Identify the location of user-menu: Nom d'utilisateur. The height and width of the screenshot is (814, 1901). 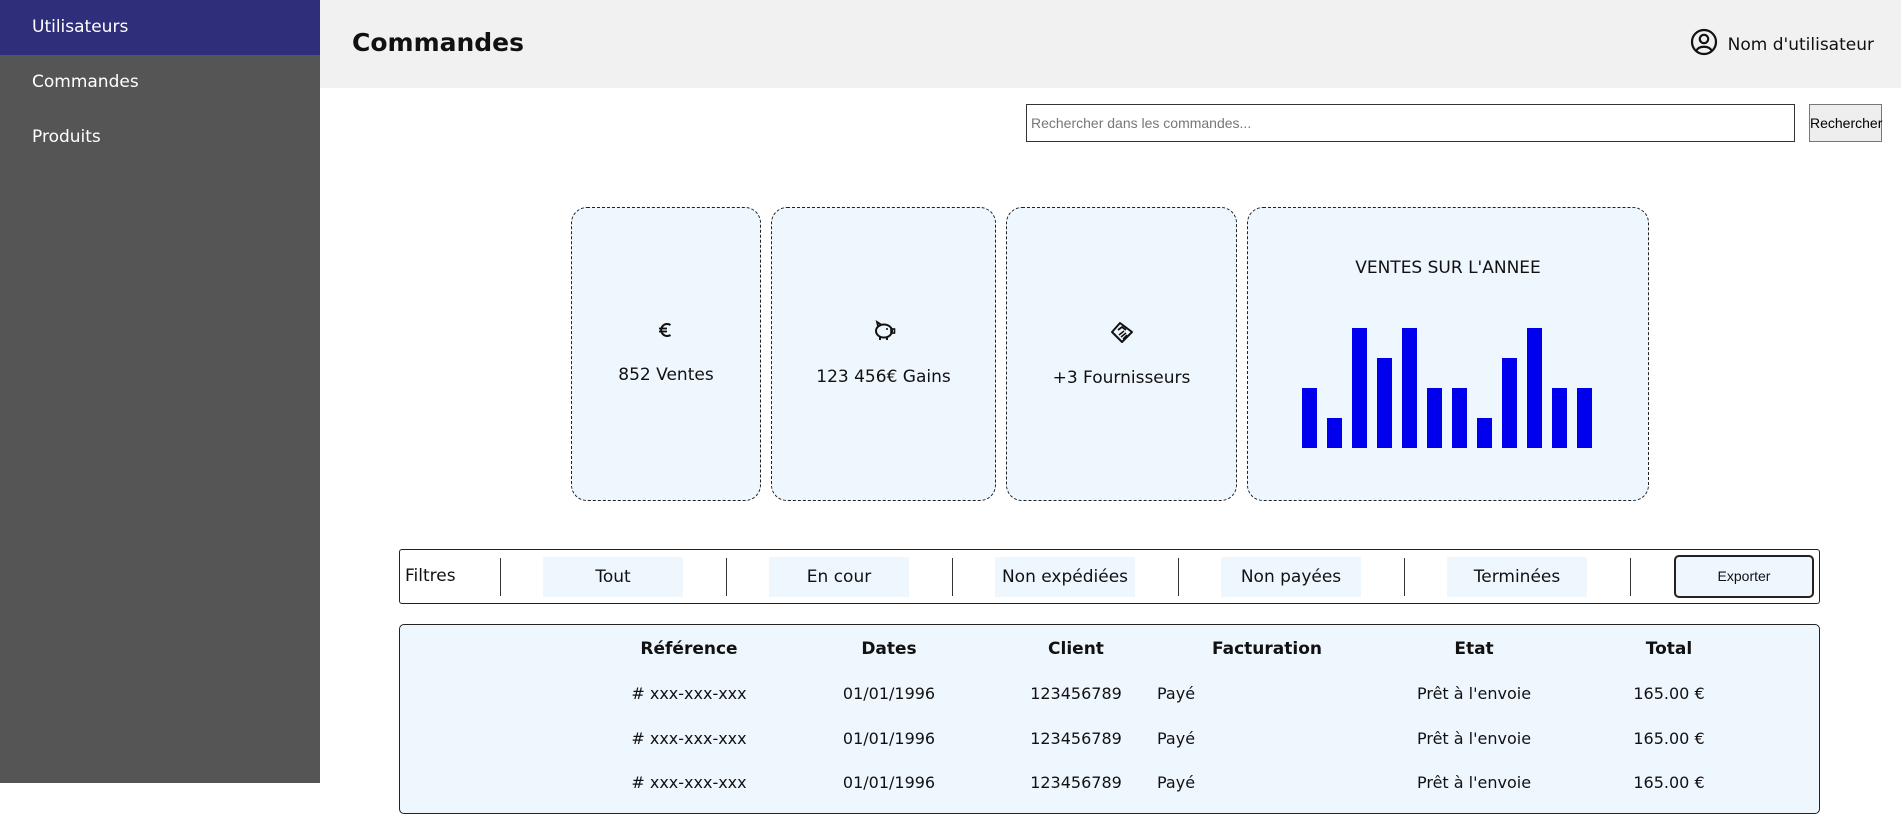
(1782, 44).